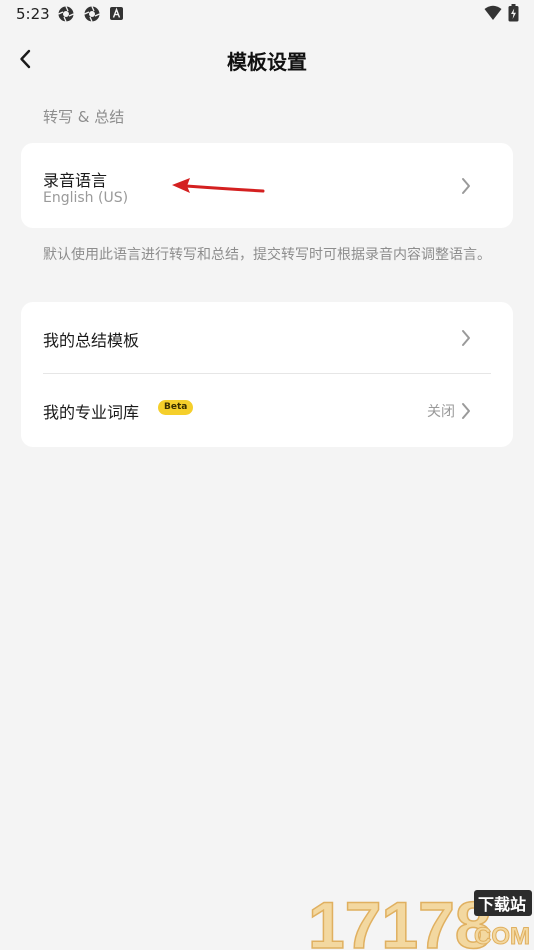  Describe the element at coordinates (267, 410) in the screenshot. I see `professional-vocabulary-row: 我的专业词库 Beta 关闭` at that location.